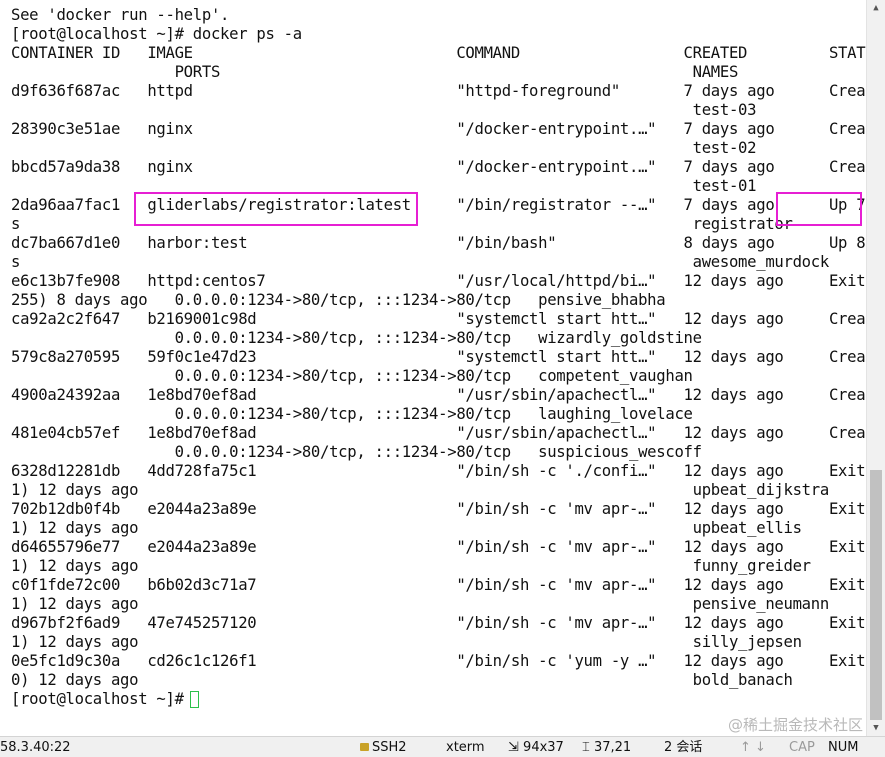 The width and height of the screenshot is (885, 757). What do you see at coordinates (411, 566) in the screenshot?
I see `terminal-line: 1) 12 days ago funny_greider` at bounding box center [411, 566].